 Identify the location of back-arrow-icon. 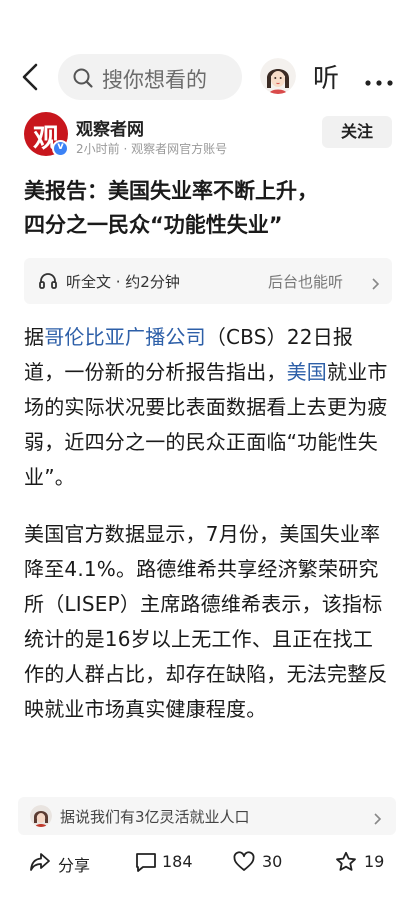
(31, 77).